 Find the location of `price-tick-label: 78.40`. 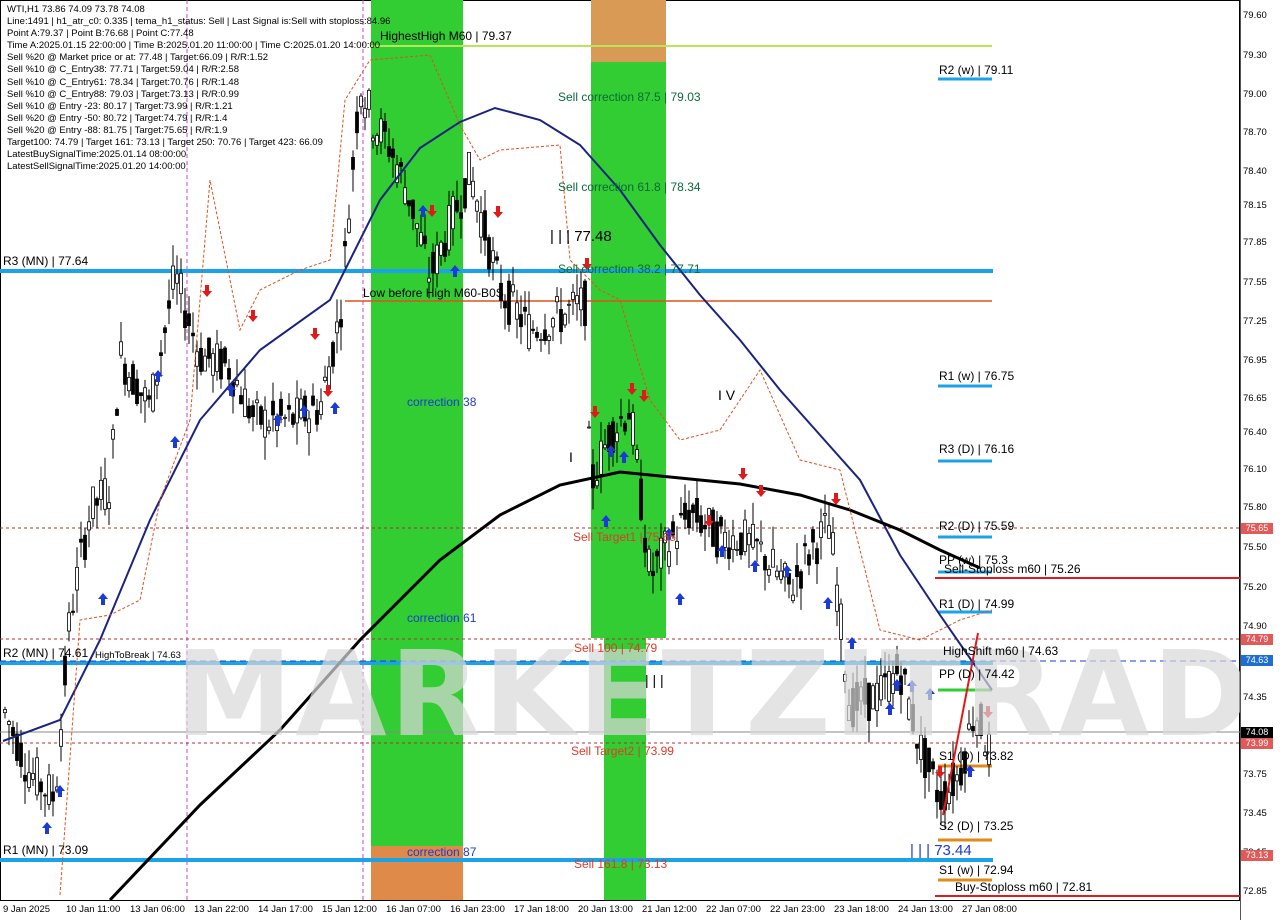

price-tick-label: 78.40 is located at coordinates (1255, 171).